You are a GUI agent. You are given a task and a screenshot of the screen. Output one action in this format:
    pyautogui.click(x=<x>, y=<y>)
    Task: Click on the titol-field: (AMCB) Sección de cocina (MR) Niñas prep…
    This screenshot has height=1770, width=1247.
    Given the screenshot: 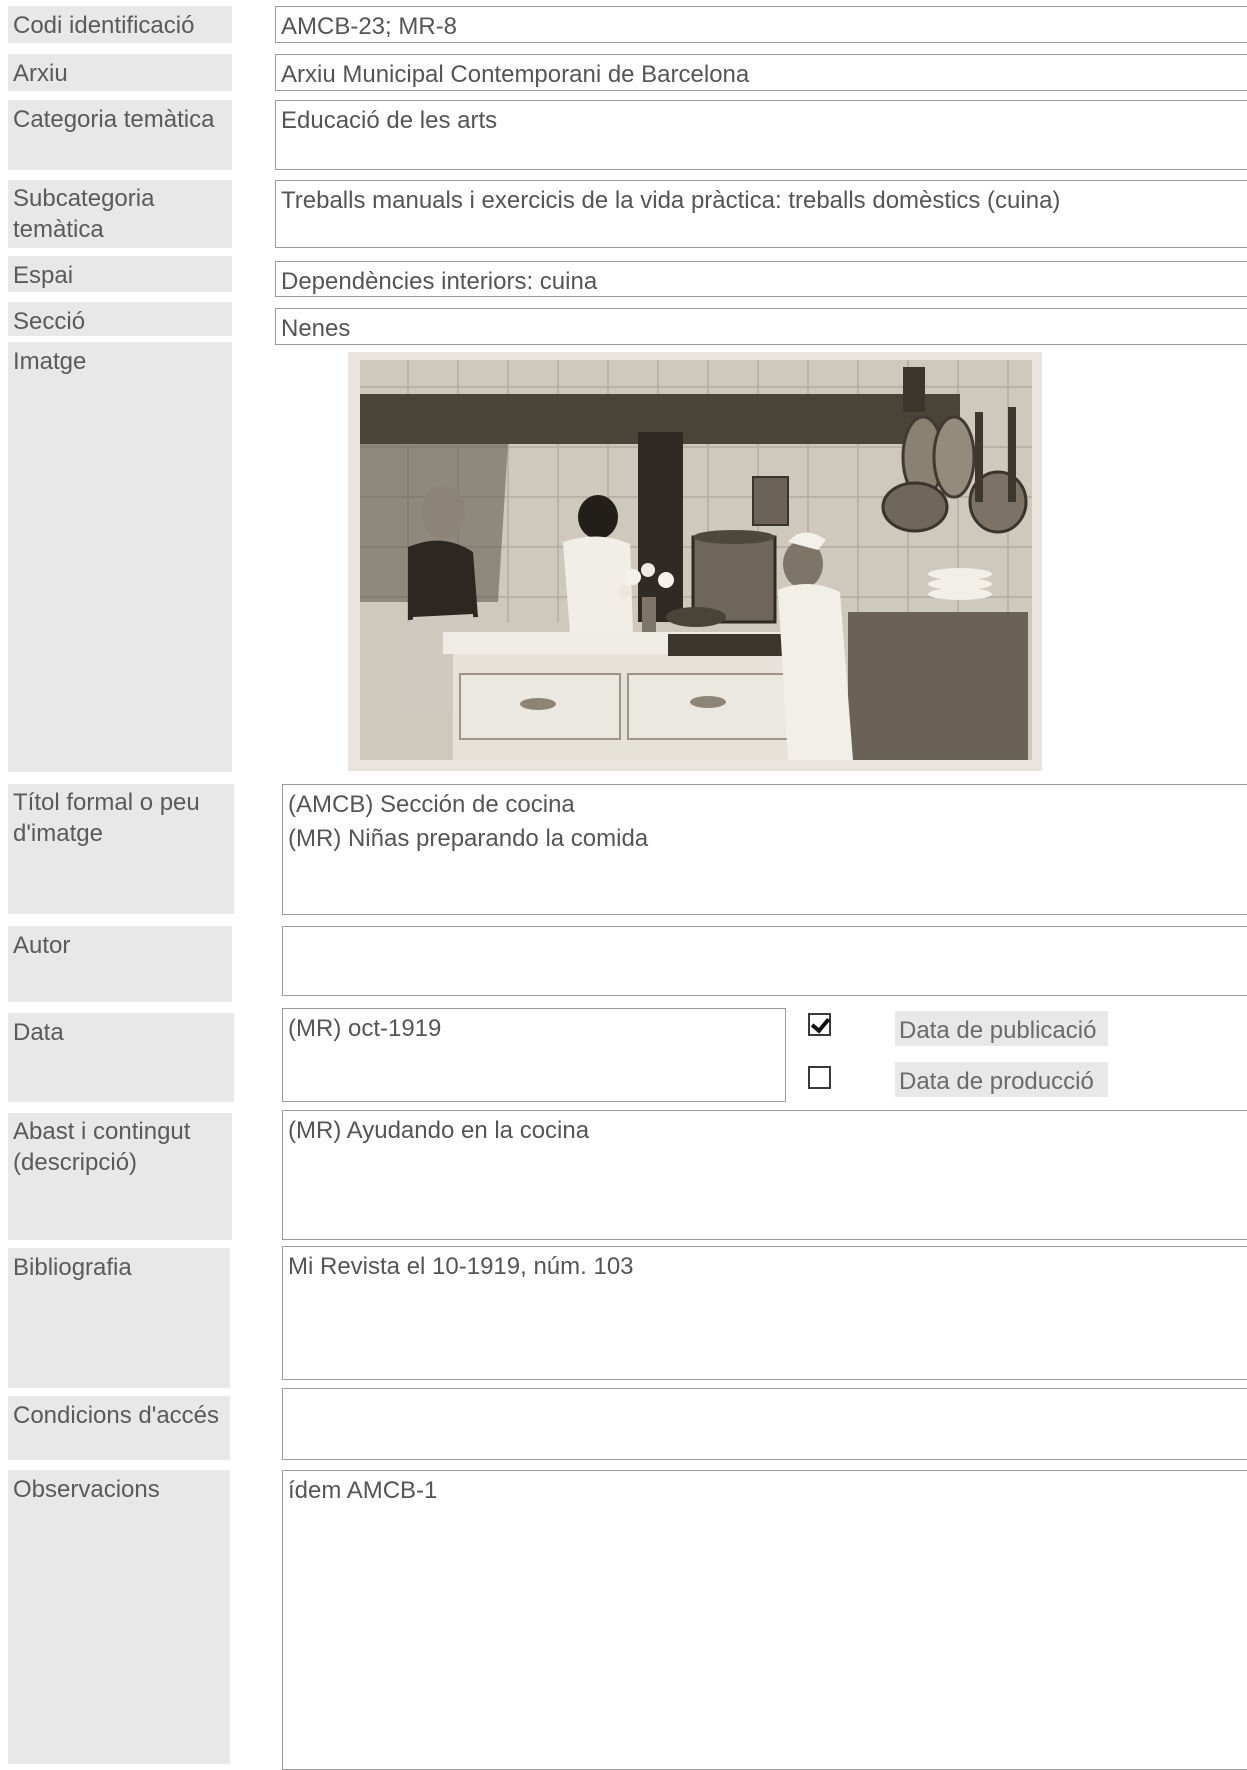 What is the action you would take?
    pyautogui.click(x=764, y=849)
    